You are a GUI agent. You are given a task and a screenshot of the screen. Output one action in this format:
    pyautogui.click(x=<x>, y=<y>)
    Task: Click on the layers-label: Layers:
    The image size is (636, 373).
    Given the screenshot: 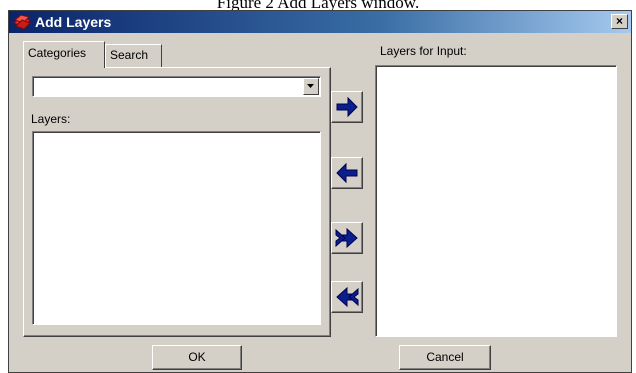 What is the action you would take?
    pyautogui.click(x=51, y=119)
    